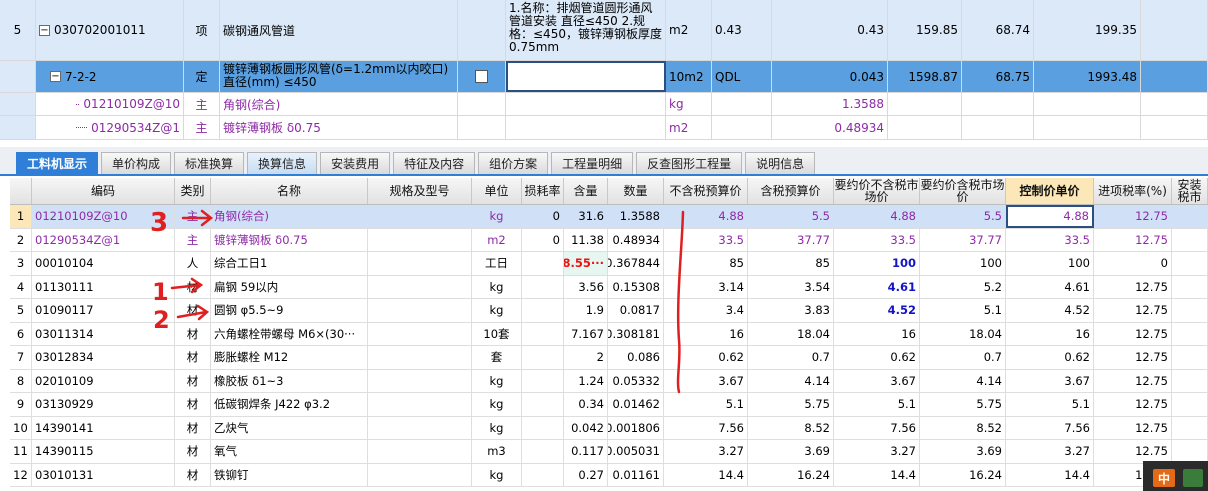  What do you see at coordinates (103, 357) in the screenshot?
I see `cell-code: 03012834` at bounding box center [103, 357].